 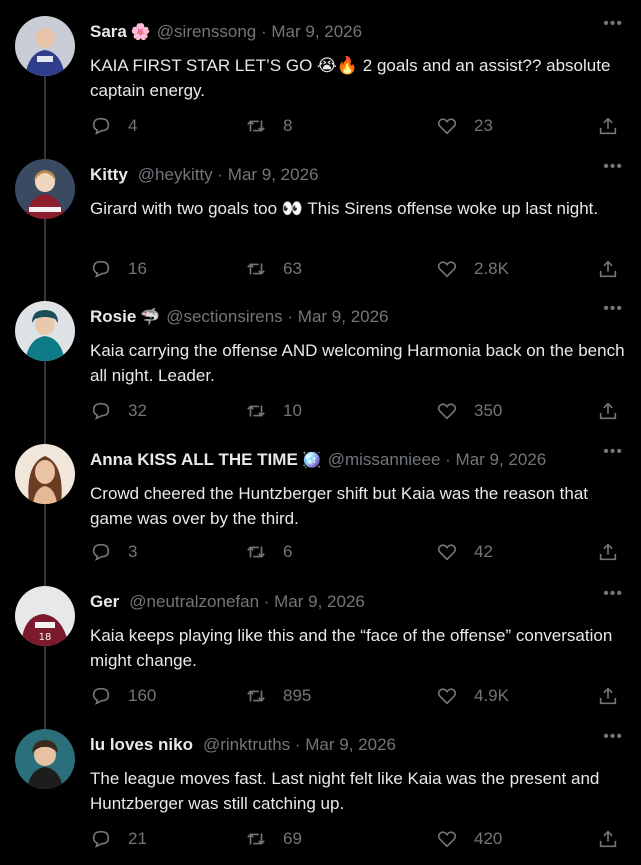 I want to click on retweet-button: 6, so click(x=268, y=552).